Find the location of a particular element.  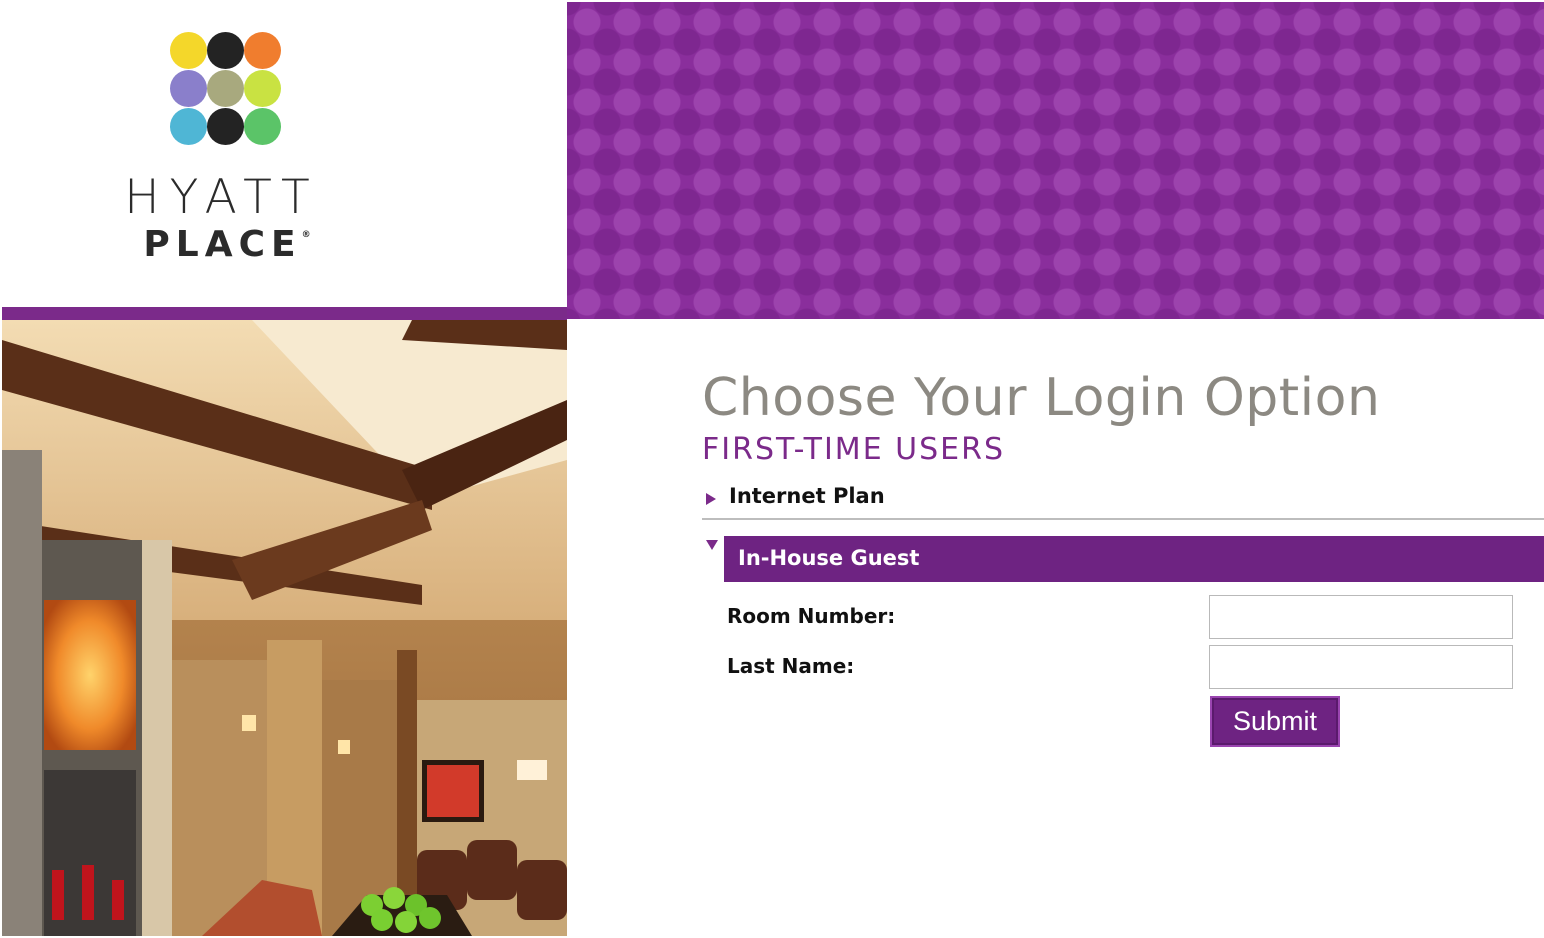

last-name-label: Last Name: is located at coordinates (791, 666).